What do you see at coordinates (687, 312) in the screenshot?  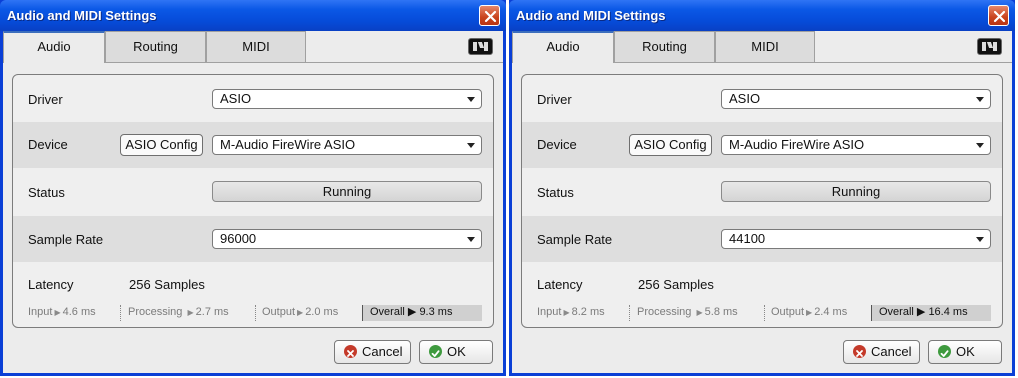 I see `processing-latency: Processing ▶ 5.8 ms` at bounding box center [687, 312].